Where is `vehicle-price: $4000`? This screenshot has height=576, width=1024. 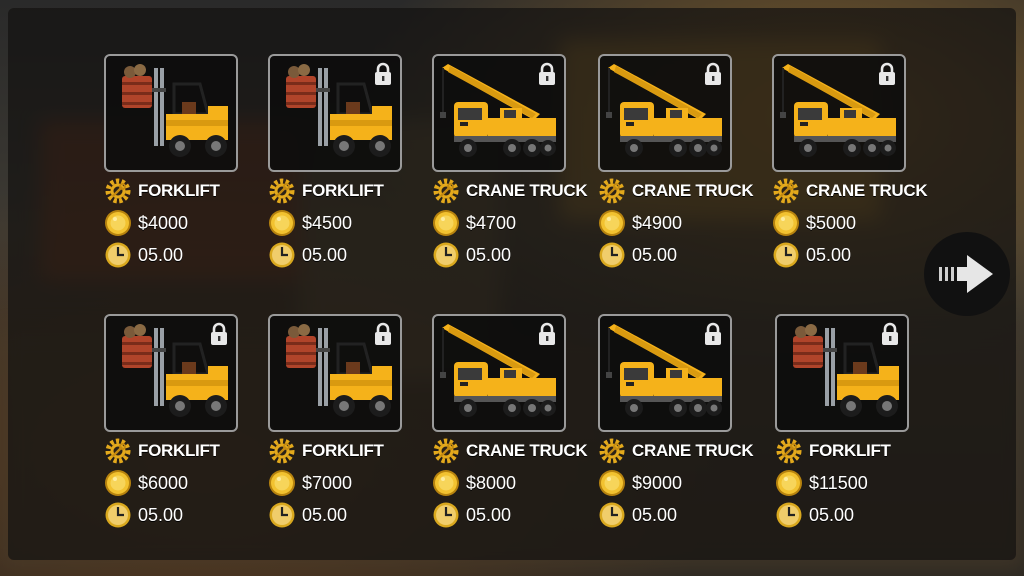
vehicle-price: $4000 is located at coordinates (163, 222).